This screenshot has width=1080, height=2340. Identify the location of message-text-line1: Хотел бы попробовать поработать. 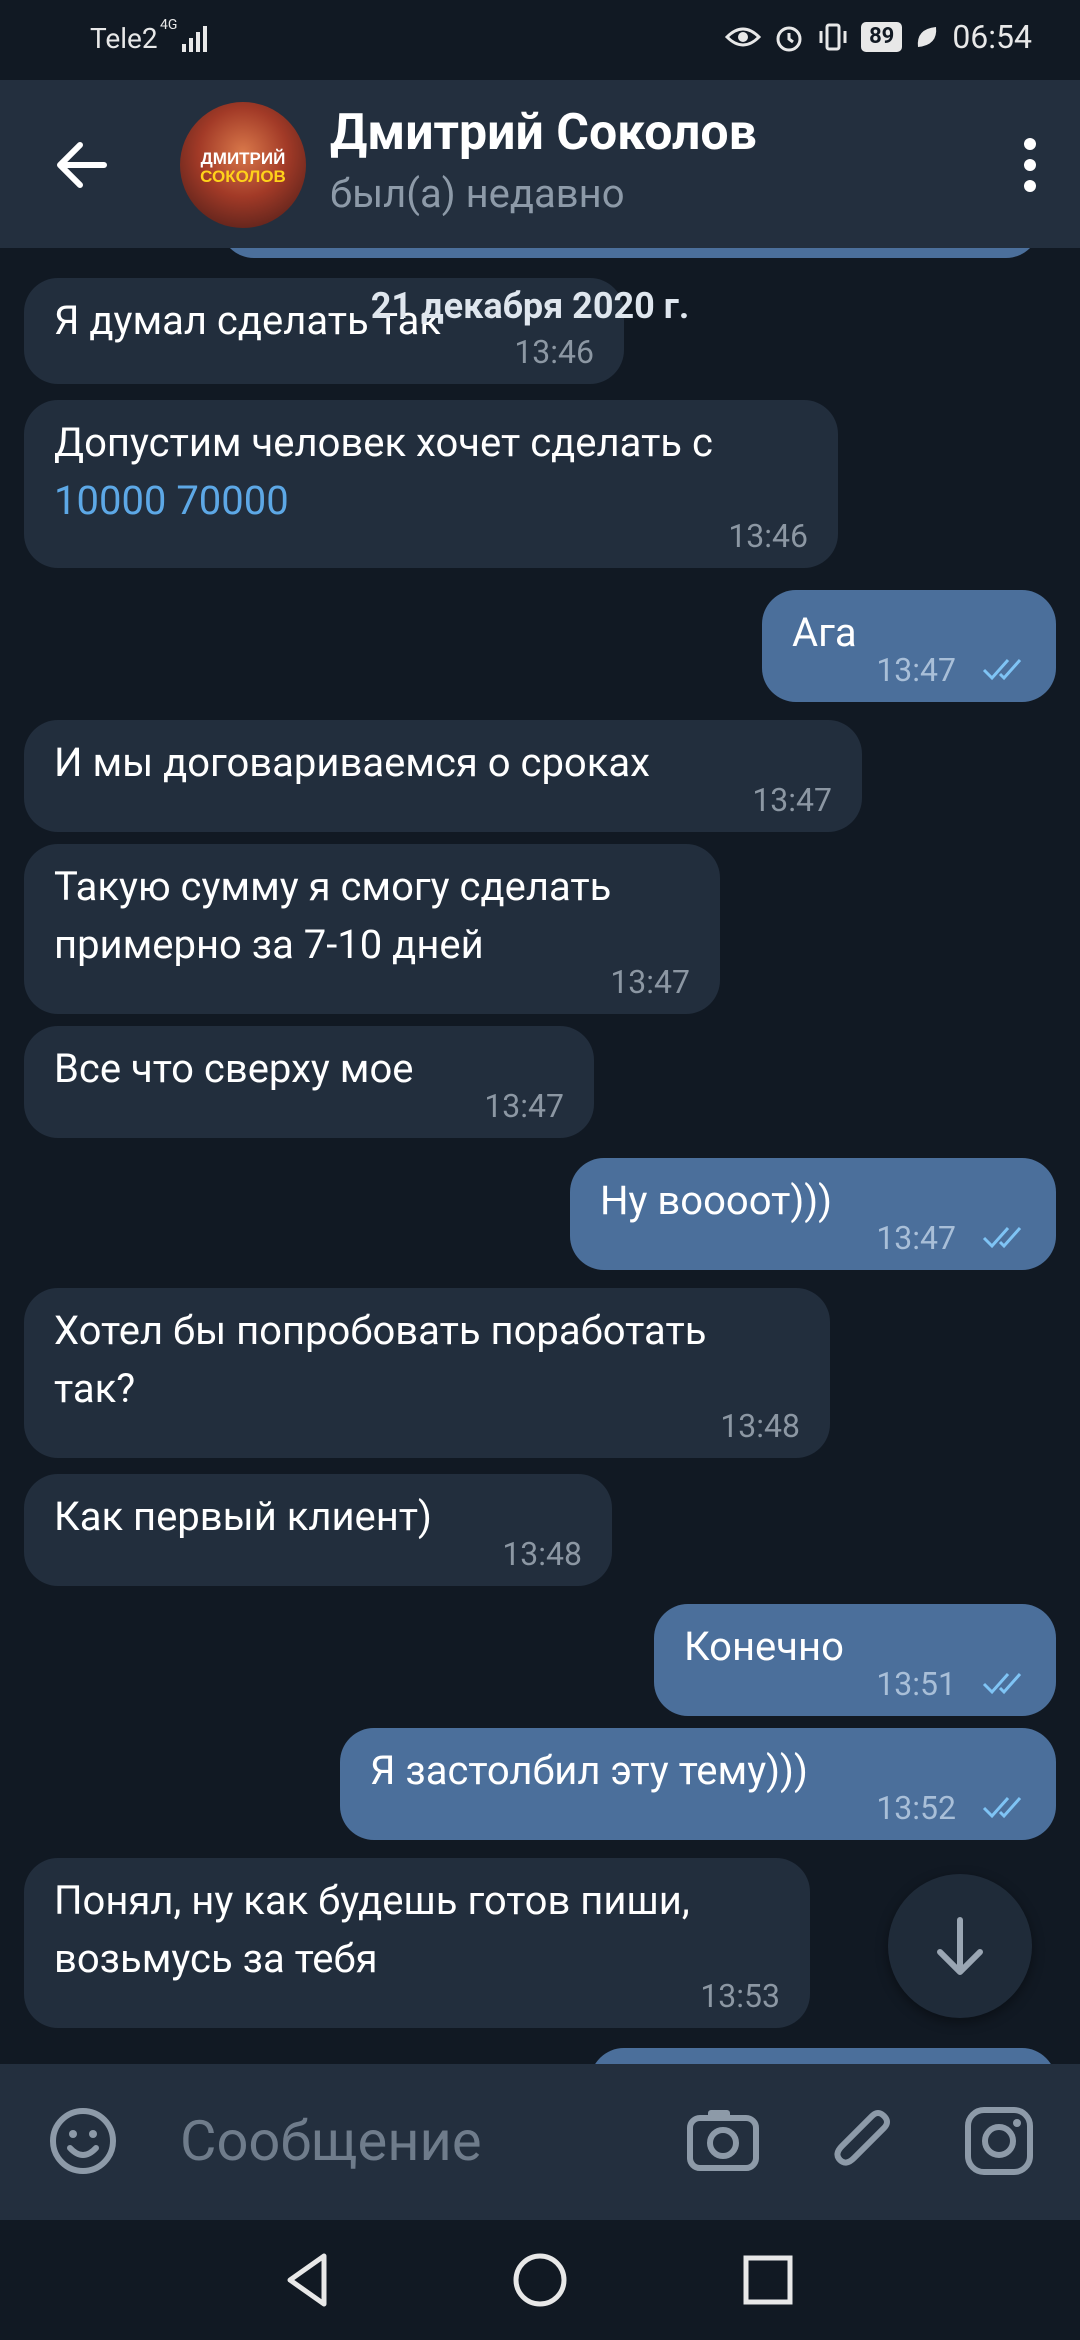
(380, 1330).